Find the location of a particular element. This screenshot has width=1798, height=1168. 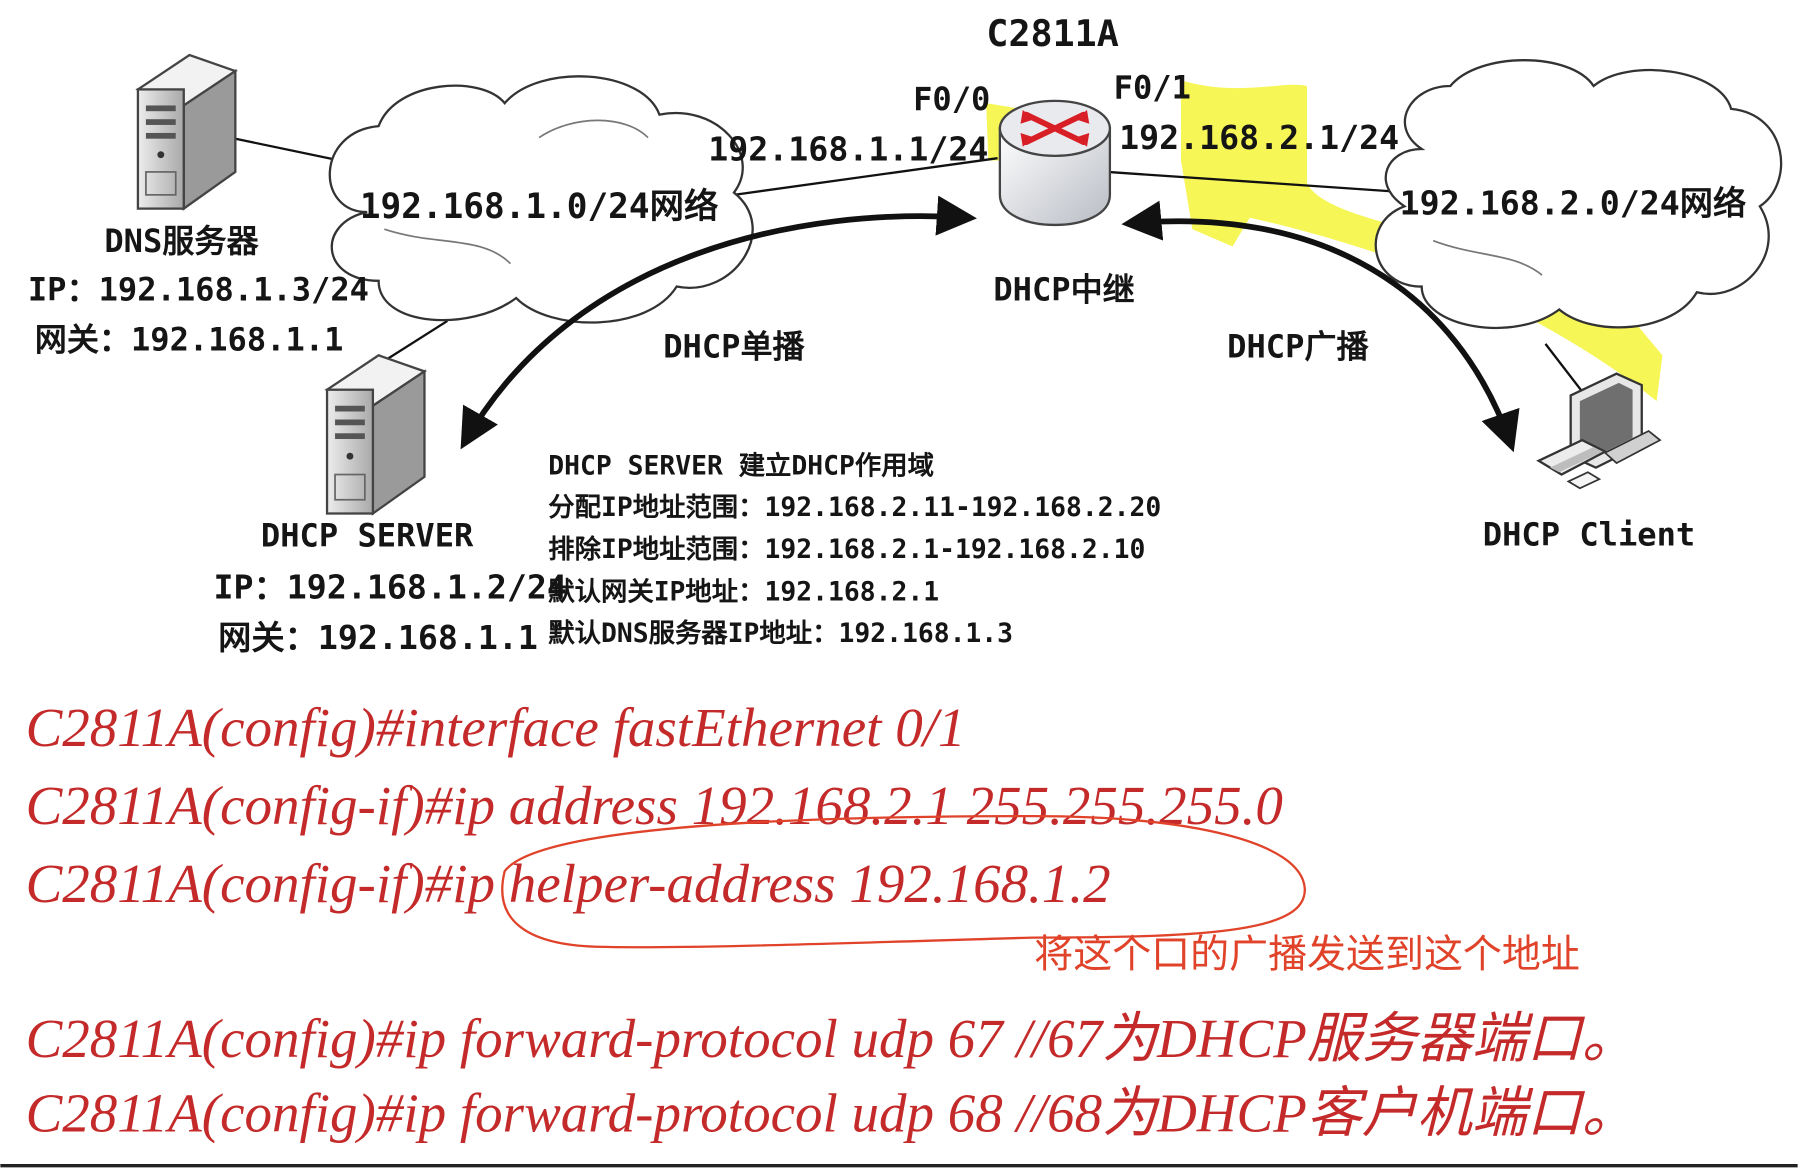

router-port-right-ip: 192.168.2.1/24 is located at coordinates (1259, 137).